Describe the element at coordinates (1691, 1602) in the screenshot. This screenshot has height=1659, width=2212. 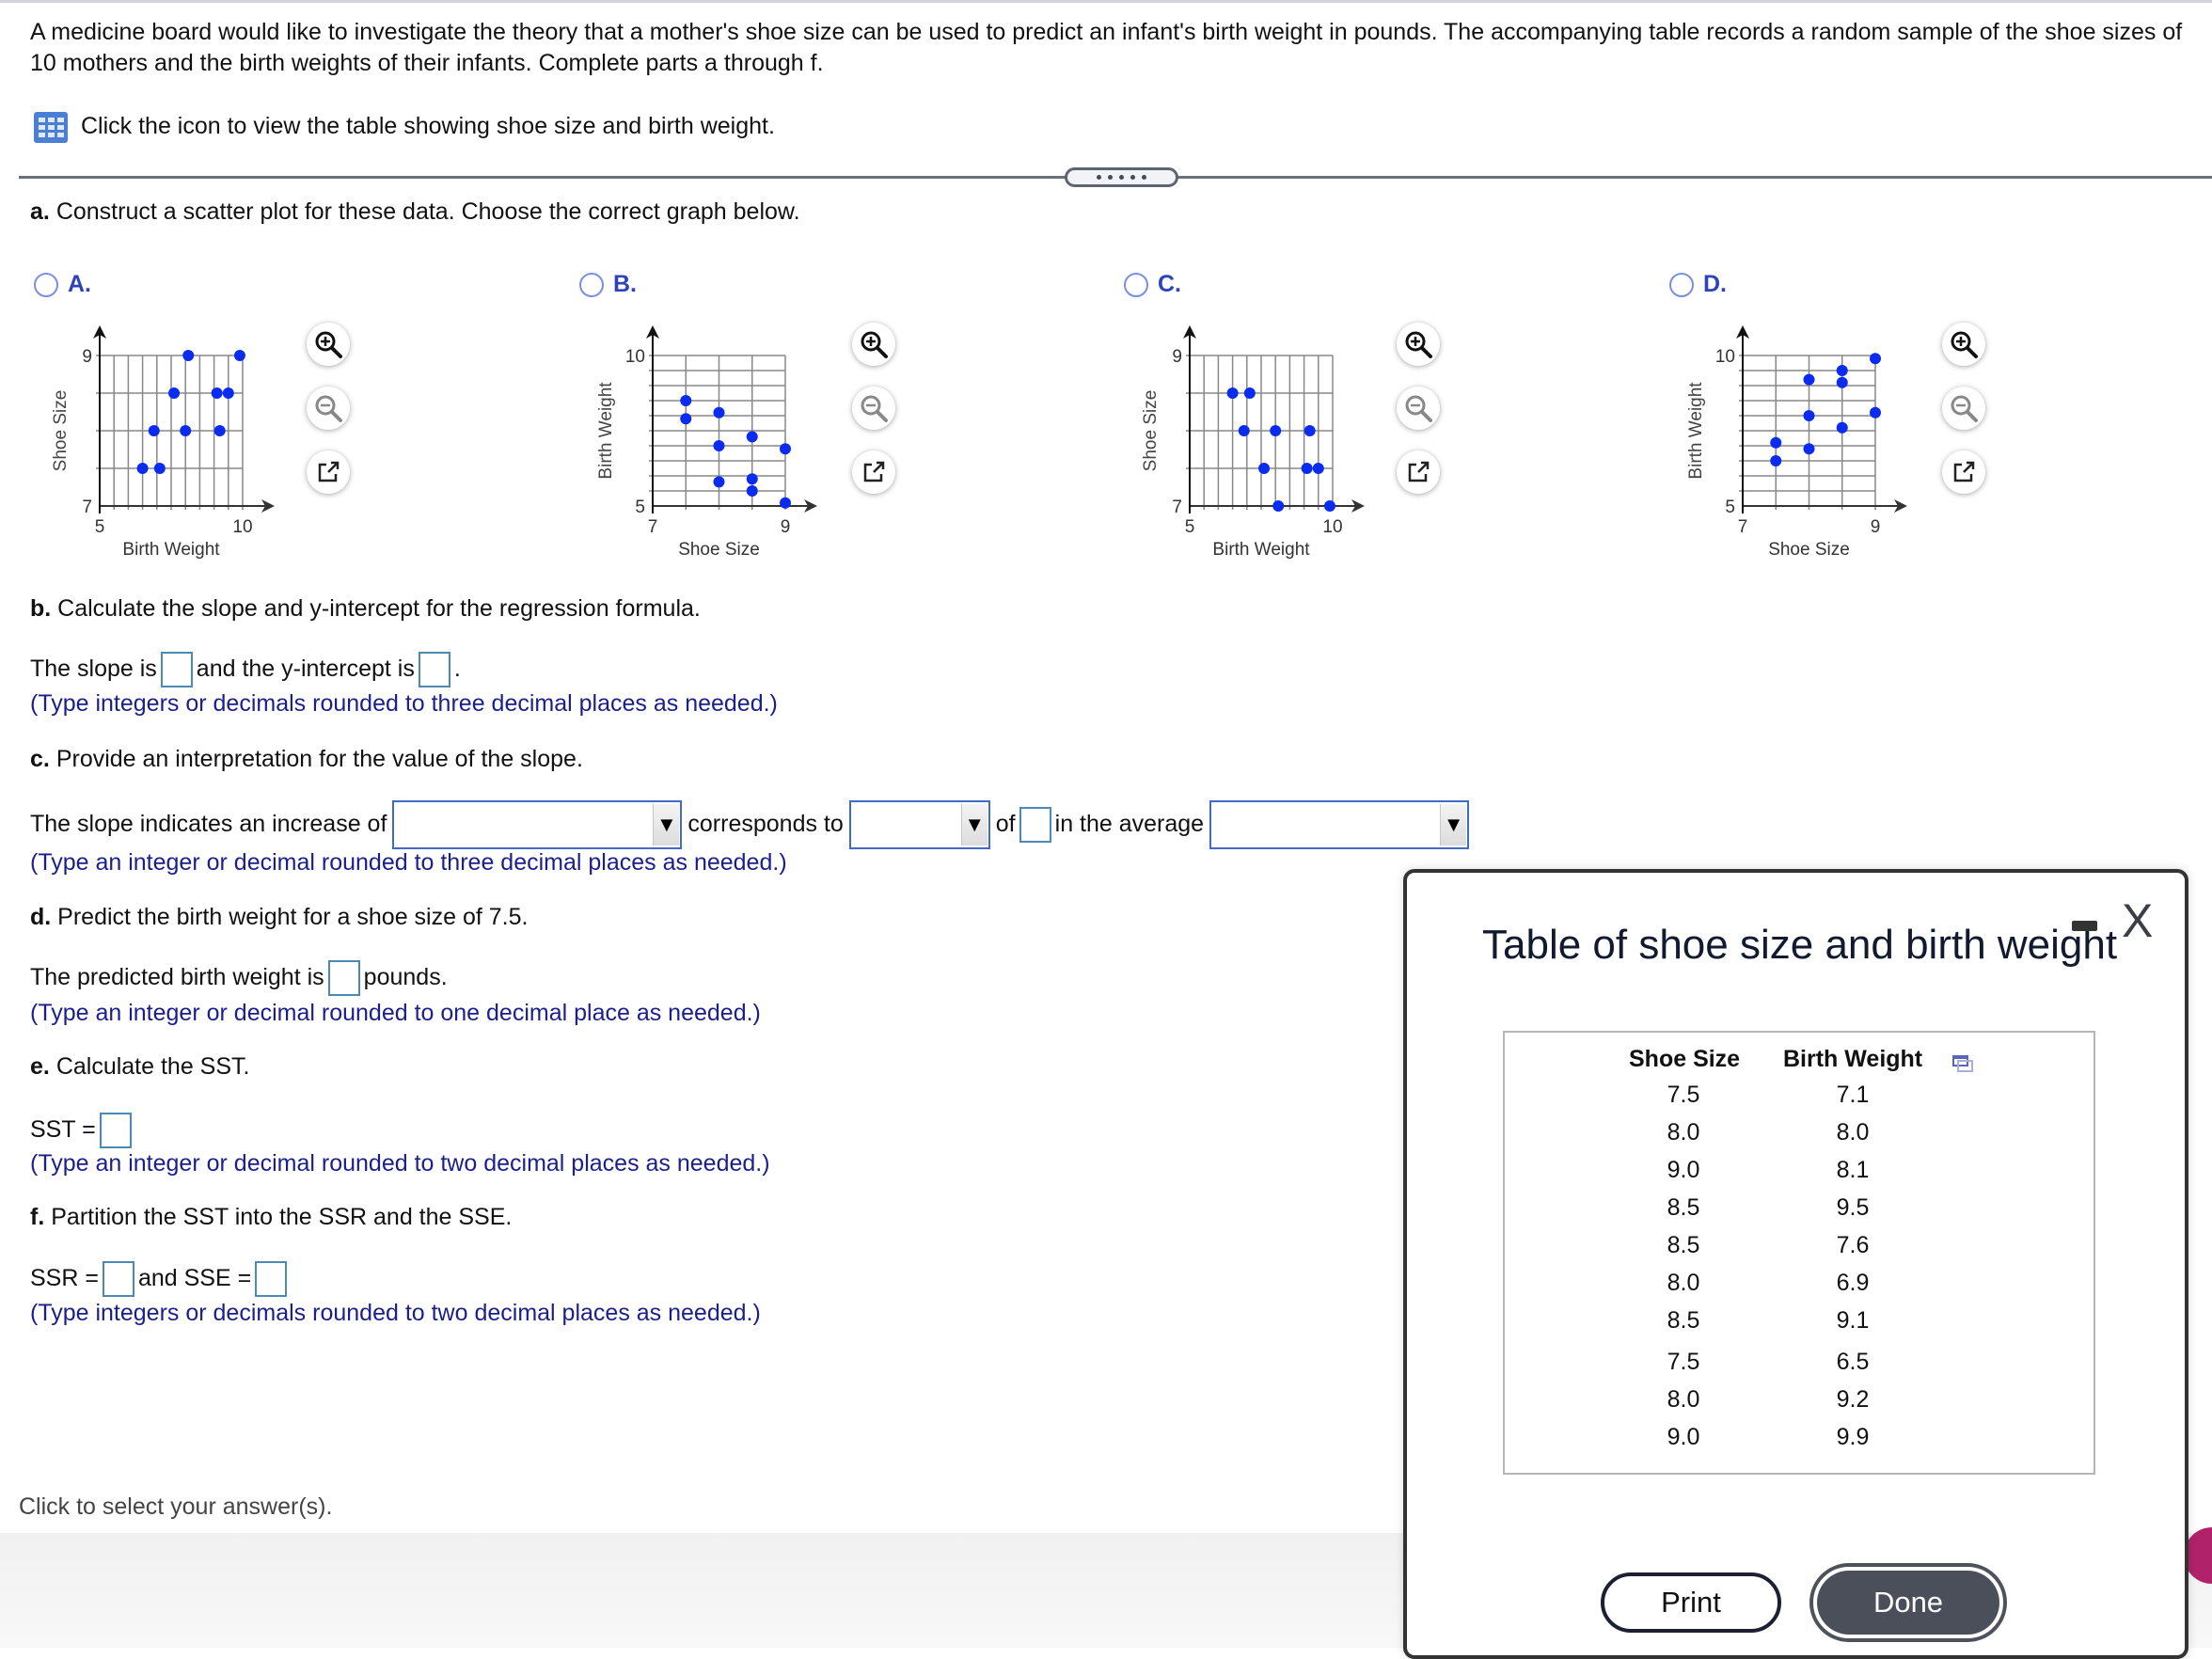
I see `print-button: Print` at that location.